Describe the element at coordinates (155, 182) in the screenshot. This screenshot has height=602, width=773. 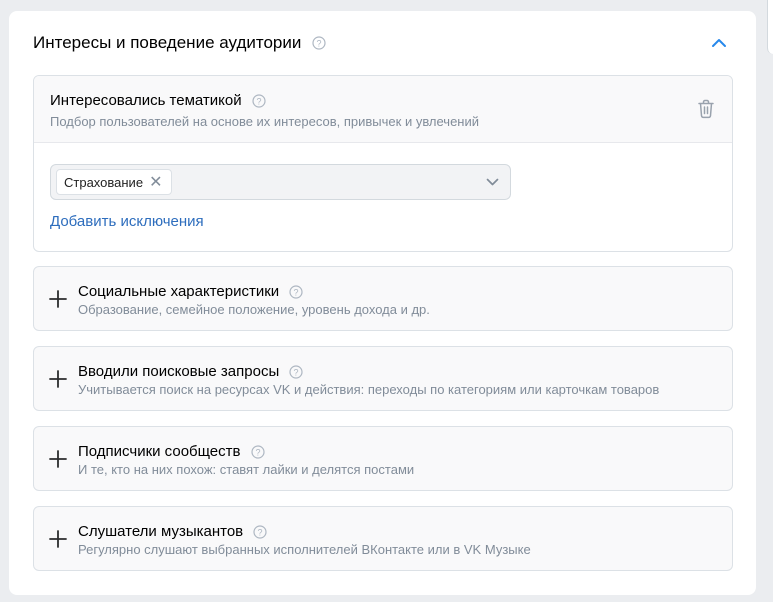
I see `remove-chip-icon: ✕` at that location.